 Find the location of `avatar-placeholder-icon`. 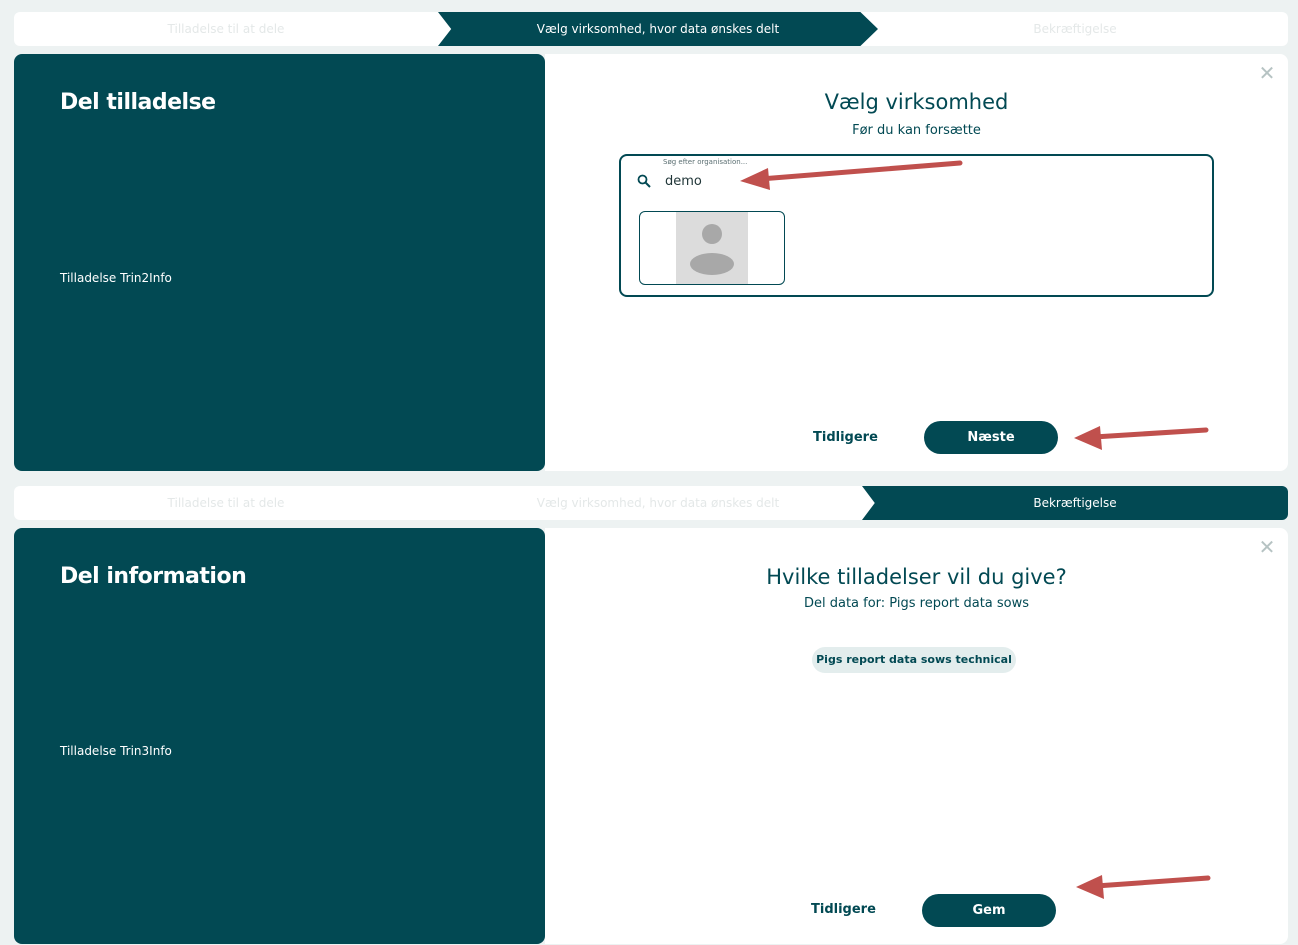

avatar-placeholder-icon is located at coordinates (712, 248).